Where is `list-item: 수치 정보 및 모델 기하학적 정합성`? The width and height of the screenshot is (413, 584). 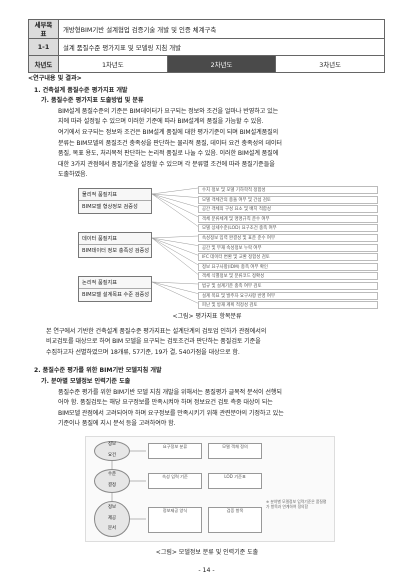 list-item: 수치 정보 및 모델 기하학적 정합성 is located at coordinates (288, 189).